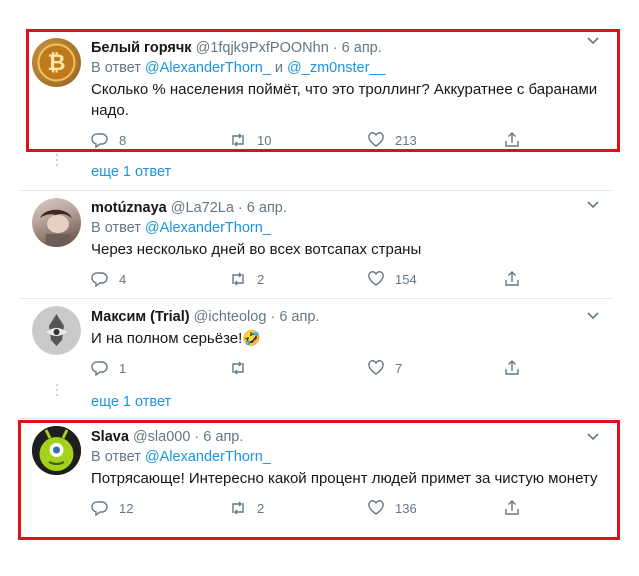  I want to click on like-button: 7, so click(384, 368).